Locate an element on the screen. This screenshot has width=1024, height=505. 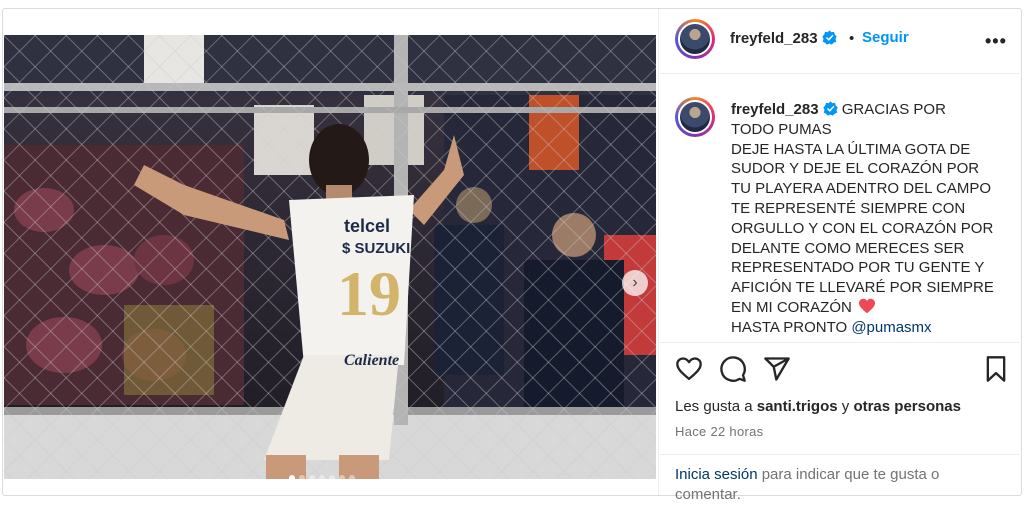
caption-line: ORGULLO Y CON EL CORAZÓN POR is located at coordinates (862, 228).